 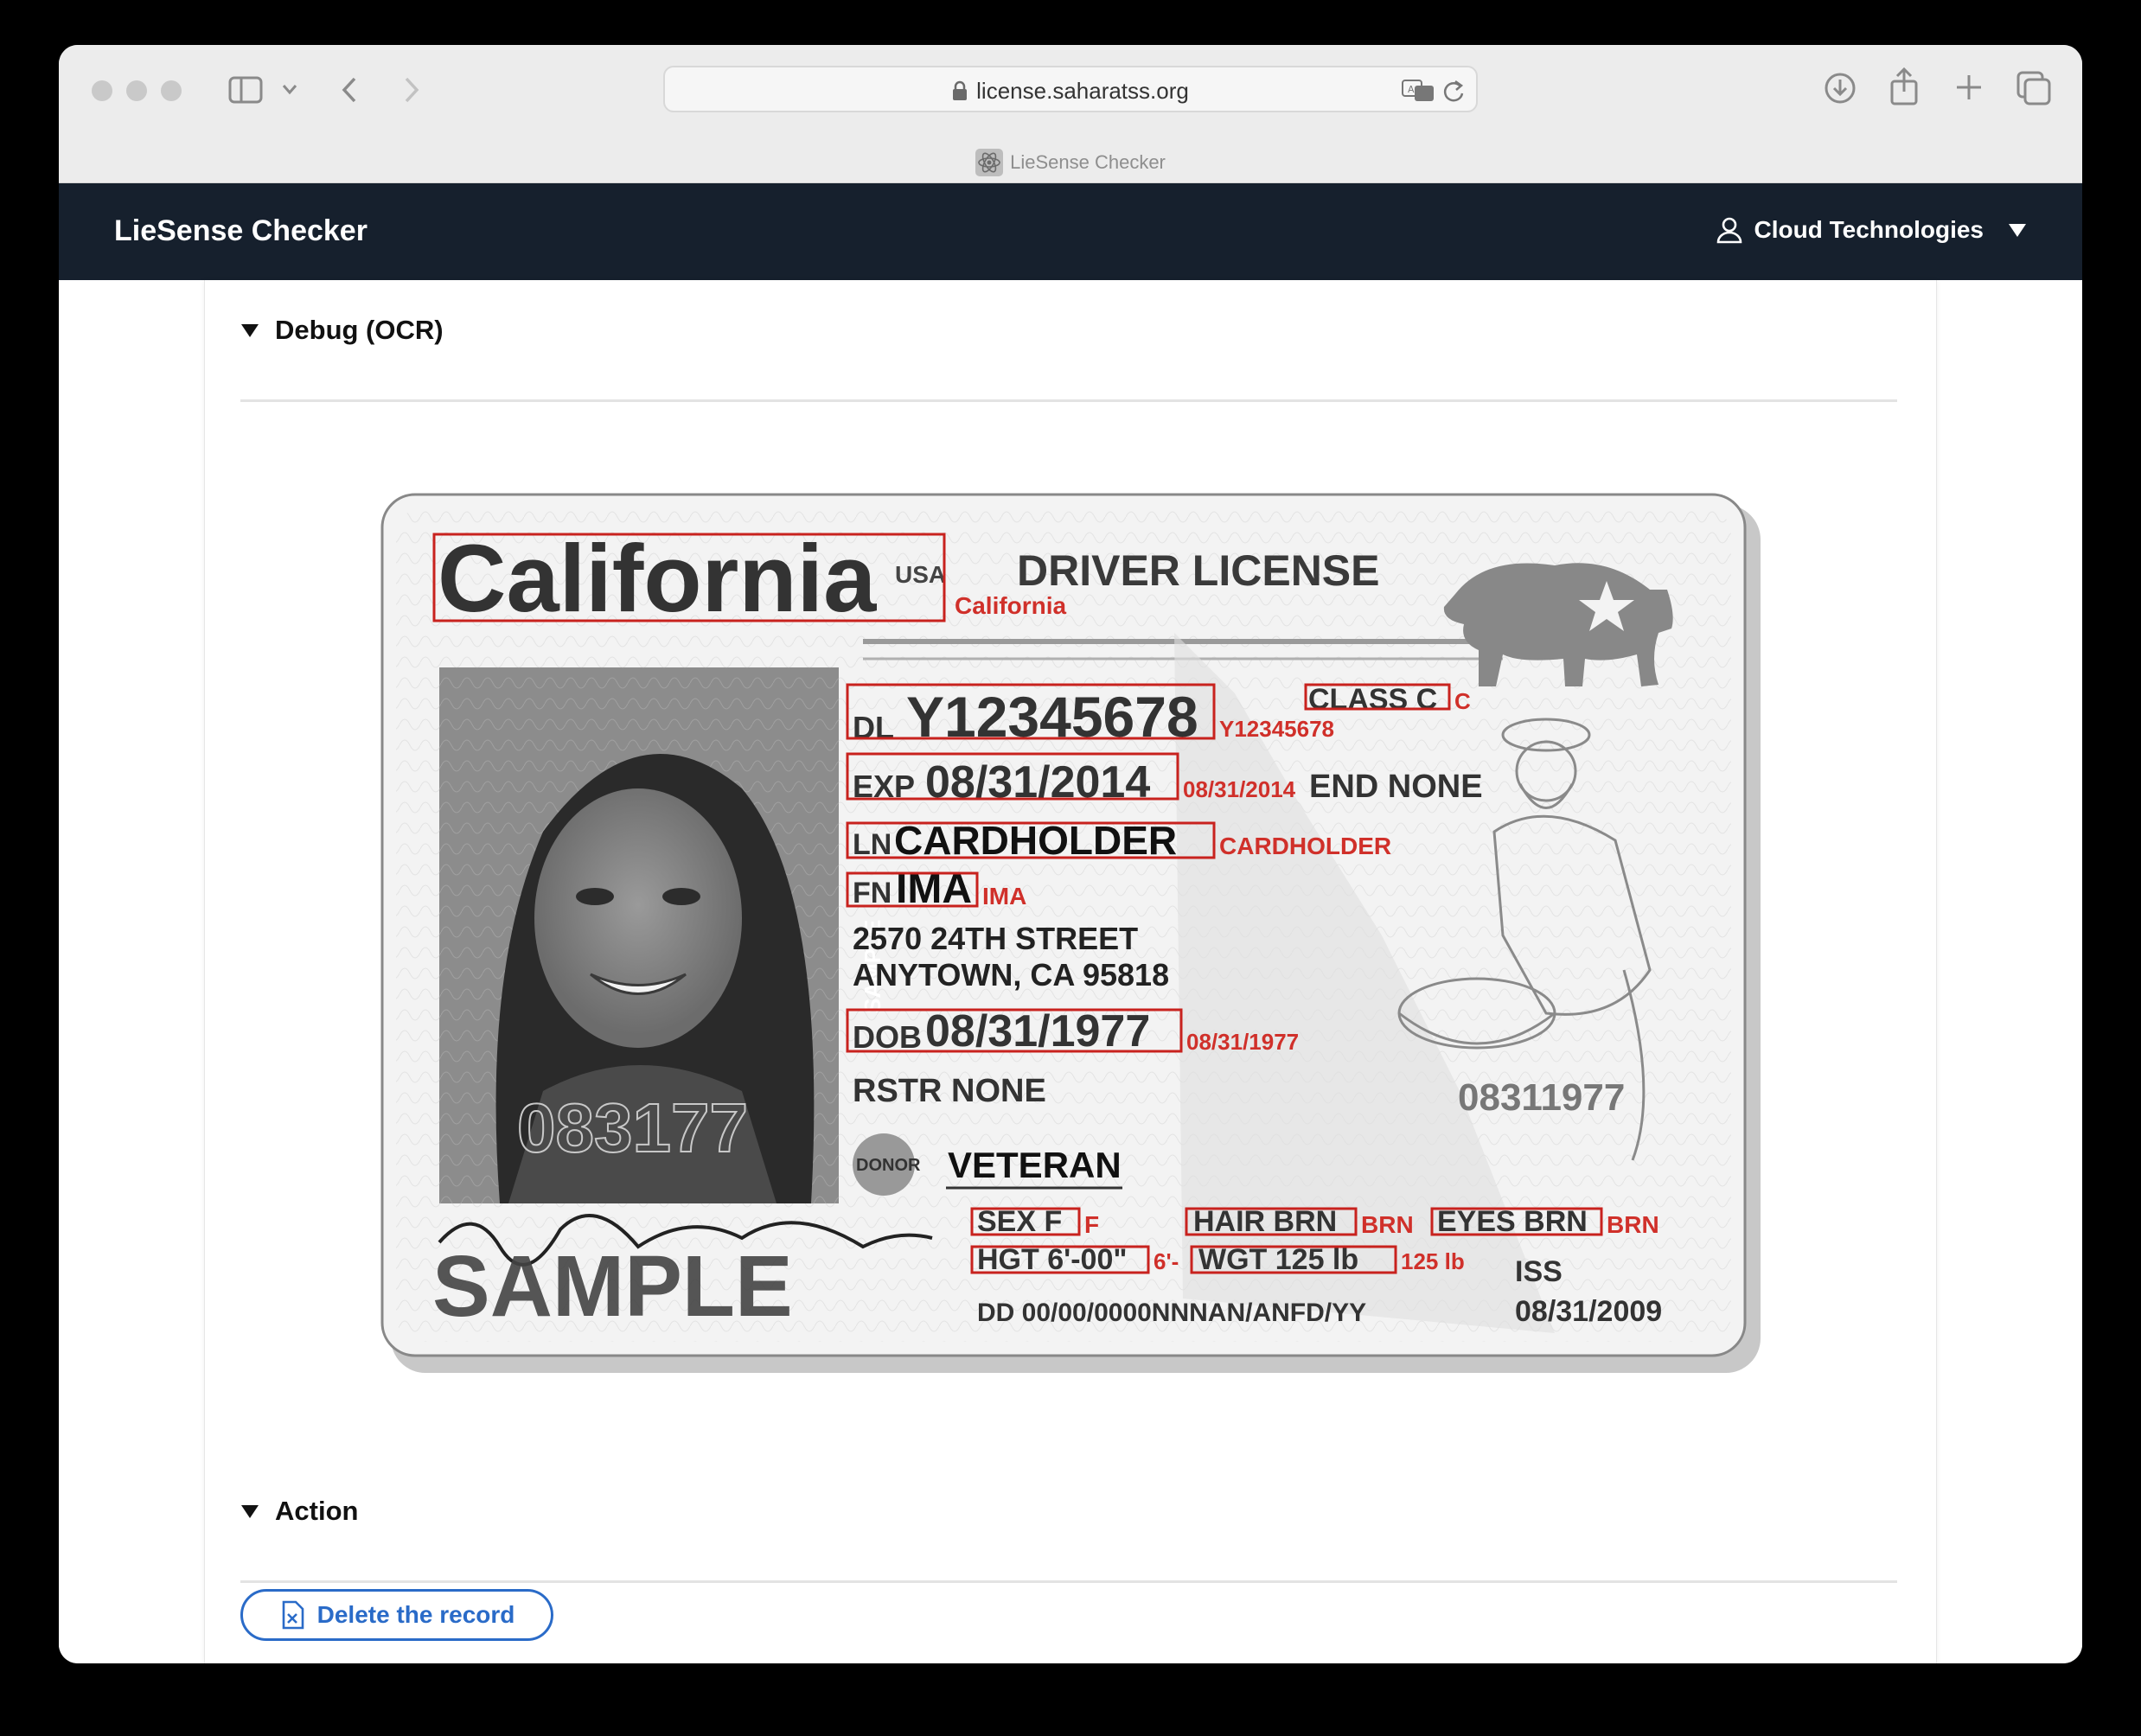 What do you see at coordinates (657, 579) in the screenshot?
I see `license-state: California` at bounding box center [657, 579].